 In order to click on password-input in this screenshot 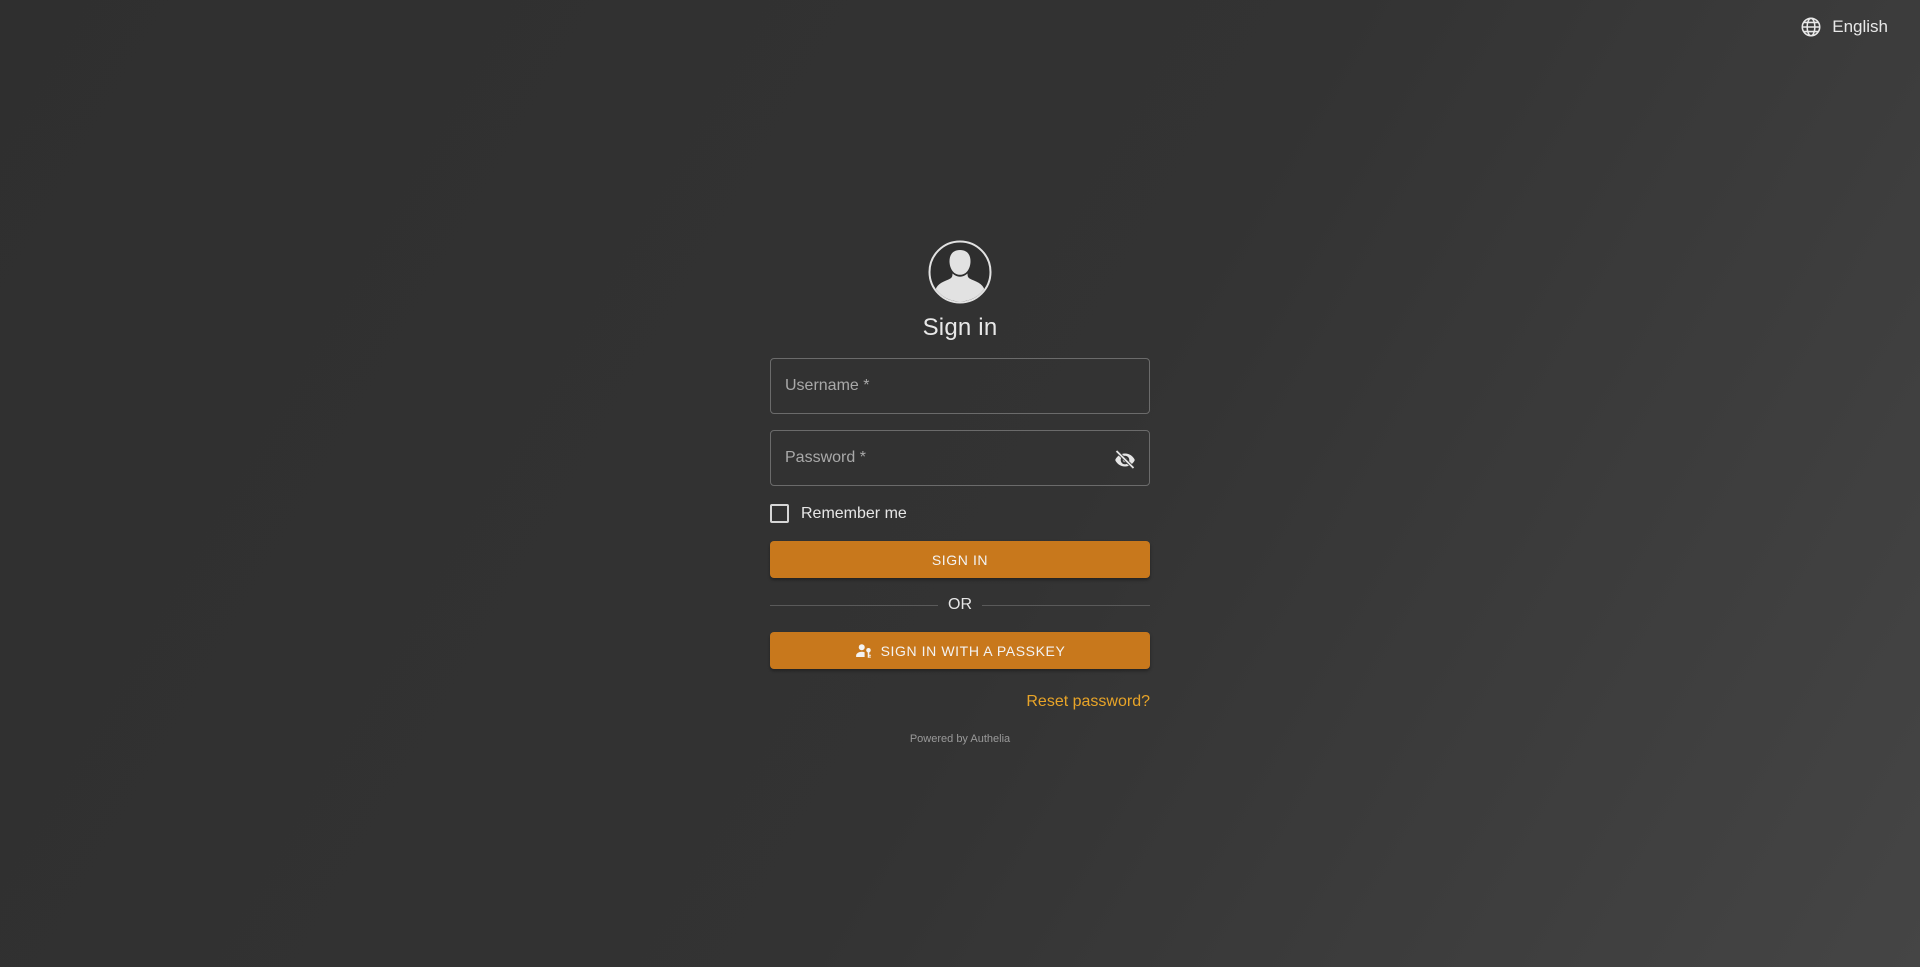, I will do `click(960, 458)`.